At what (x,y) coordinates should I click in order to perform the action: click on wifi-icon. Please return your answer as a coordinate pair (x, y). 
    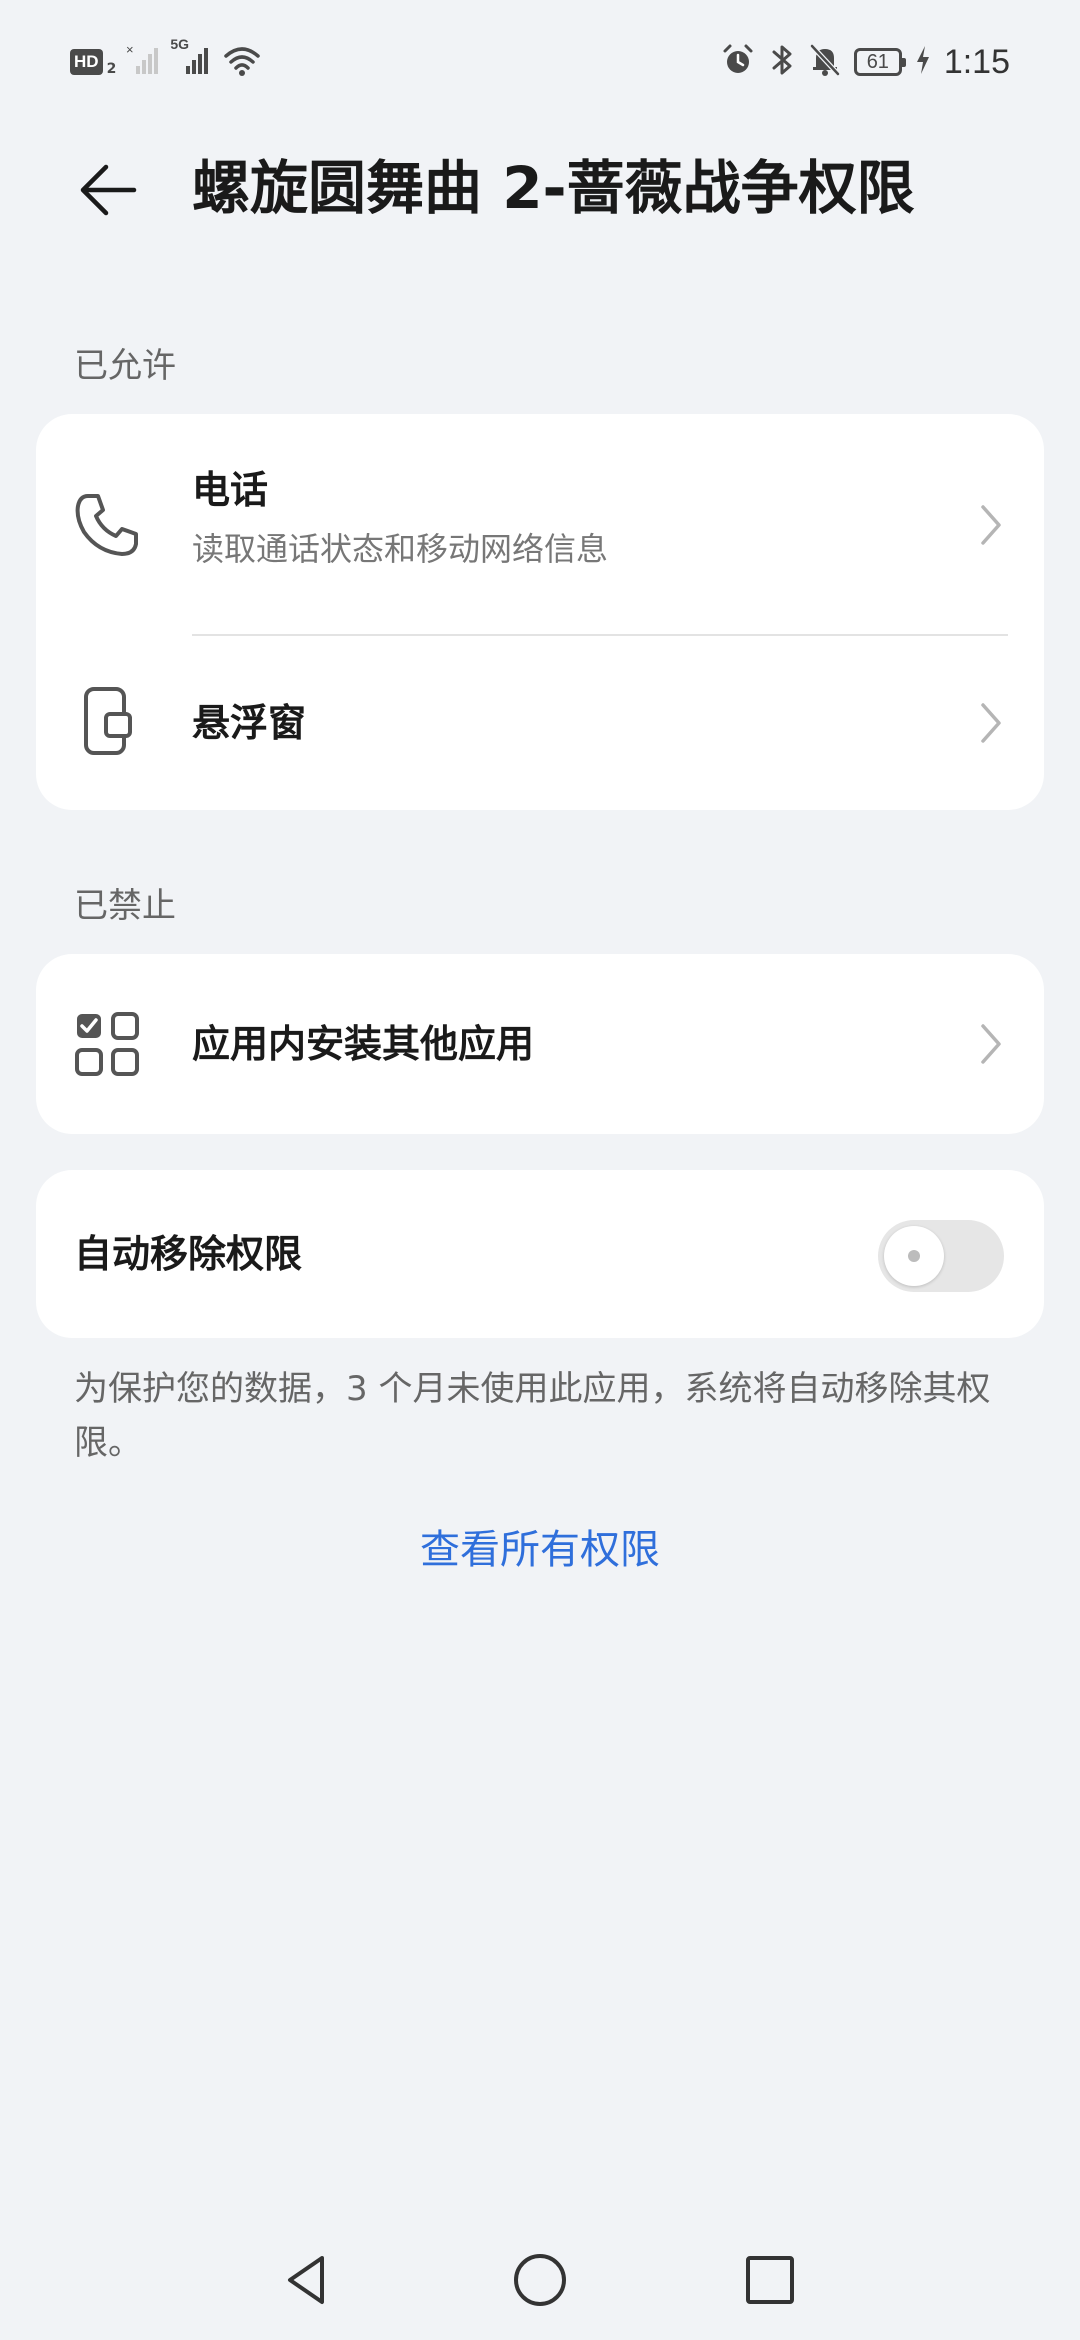
    Looking at the image, I should click on (242, 62).